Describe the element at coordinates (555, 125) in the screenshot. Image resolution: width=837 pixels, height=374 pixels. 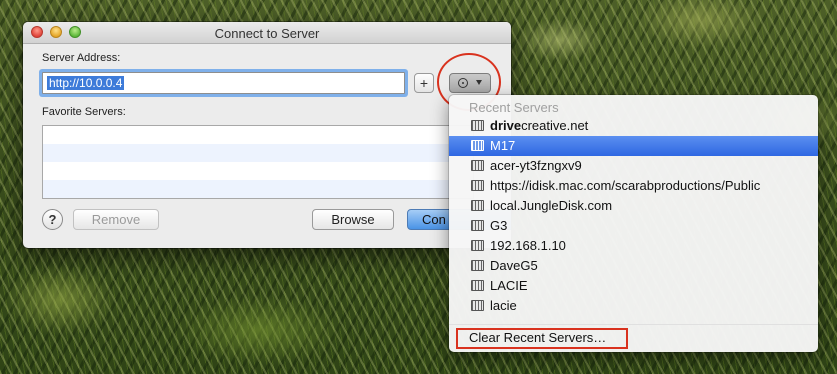
I see `menu-item-text: creative.net` at that location.